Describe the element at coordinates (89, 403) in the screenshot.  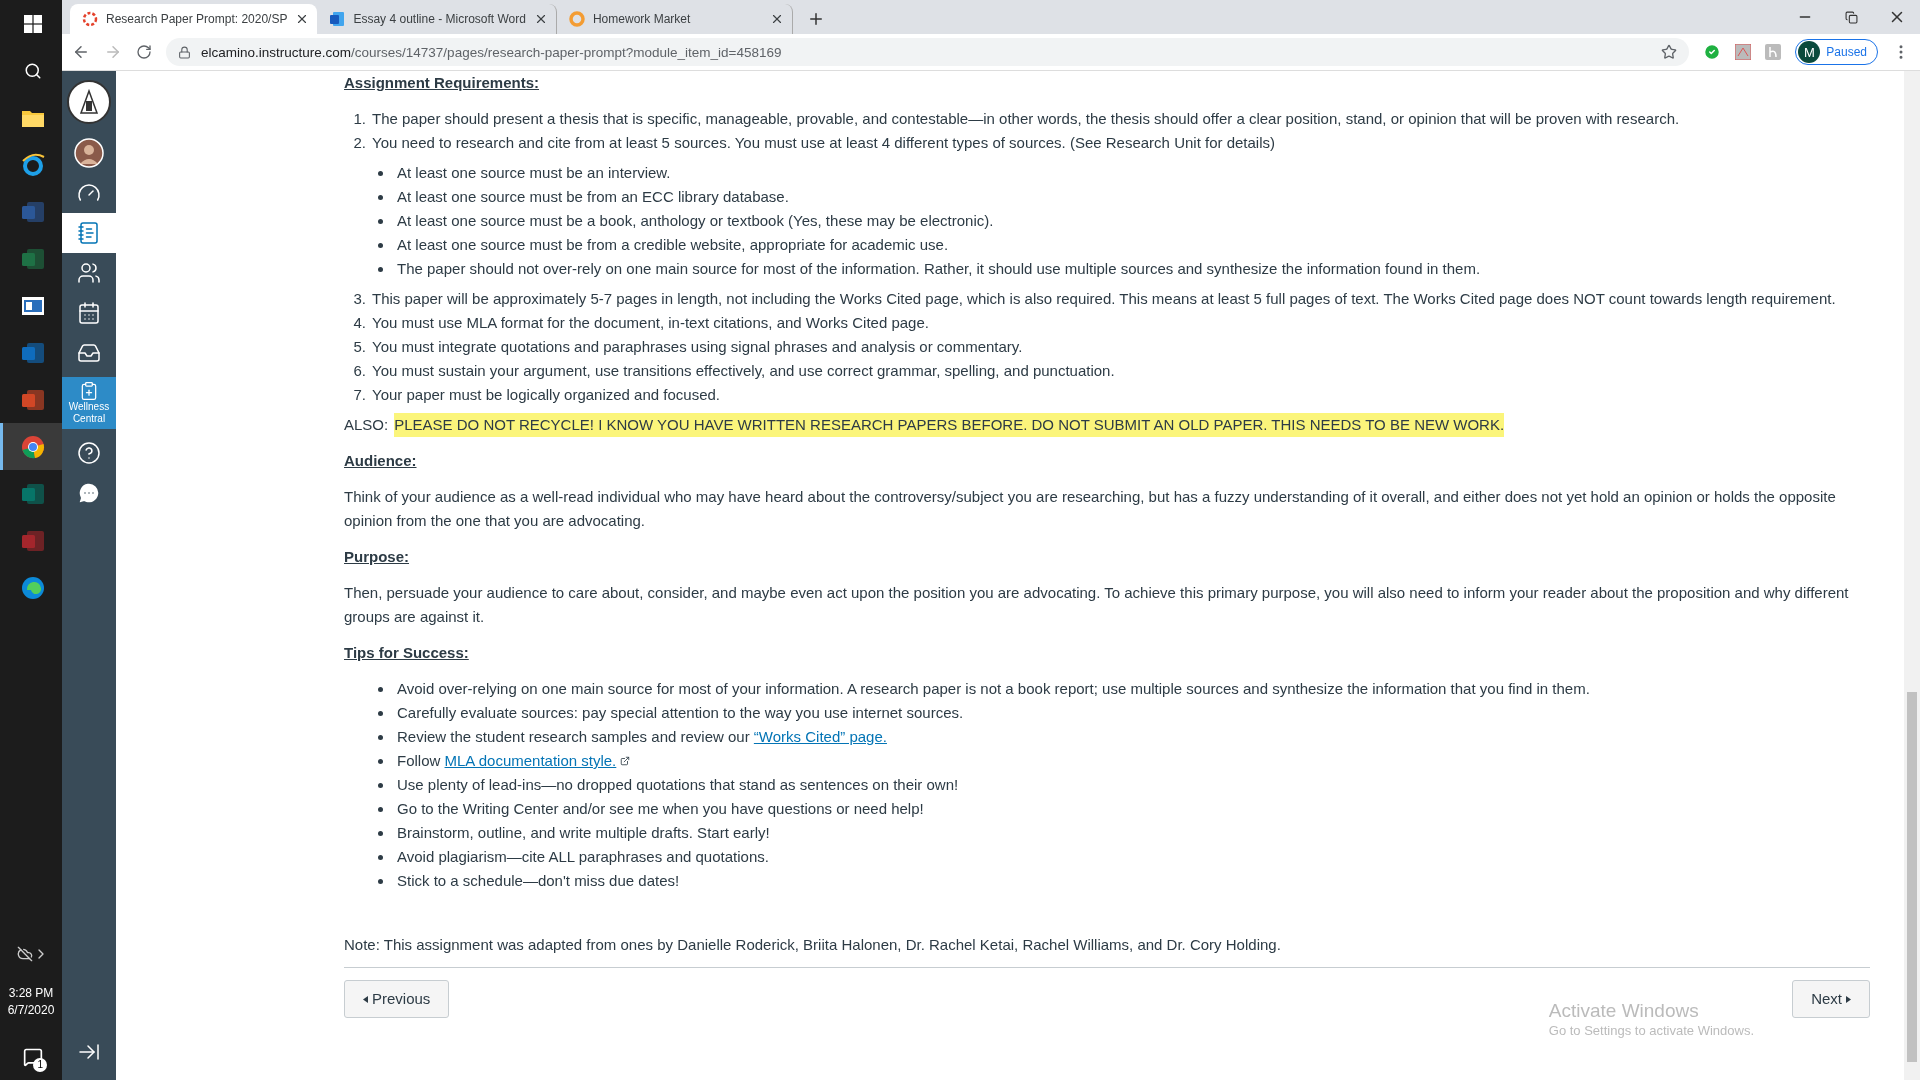
I see `nav-item: Wellness Central` at that location.